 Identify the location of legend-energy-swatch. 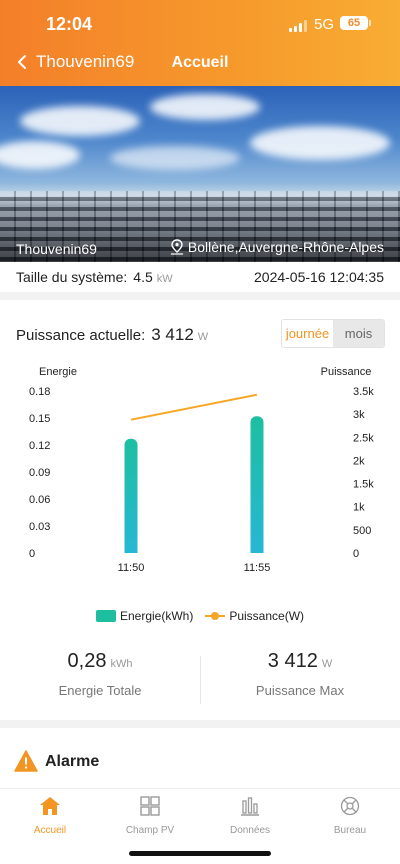
(105, 616).